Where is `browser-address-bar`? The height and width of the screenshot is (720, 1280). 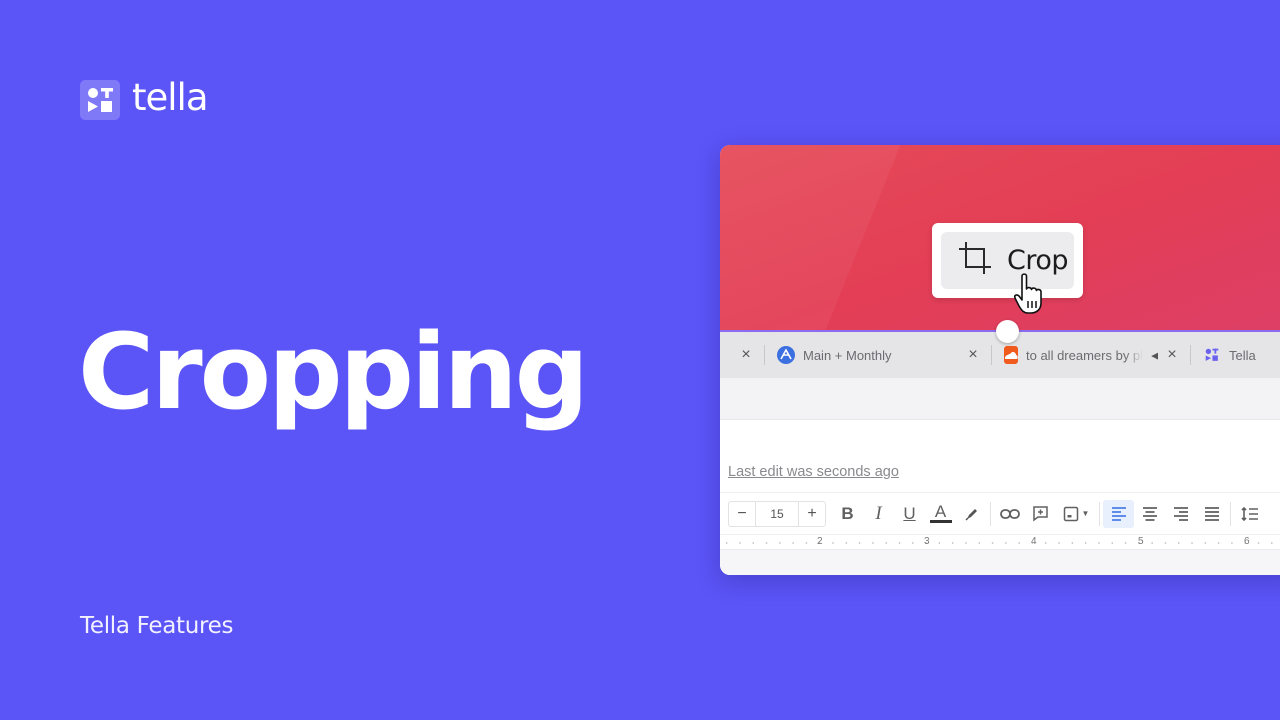
browser-address-bar is located at coordinates (1000, 399).